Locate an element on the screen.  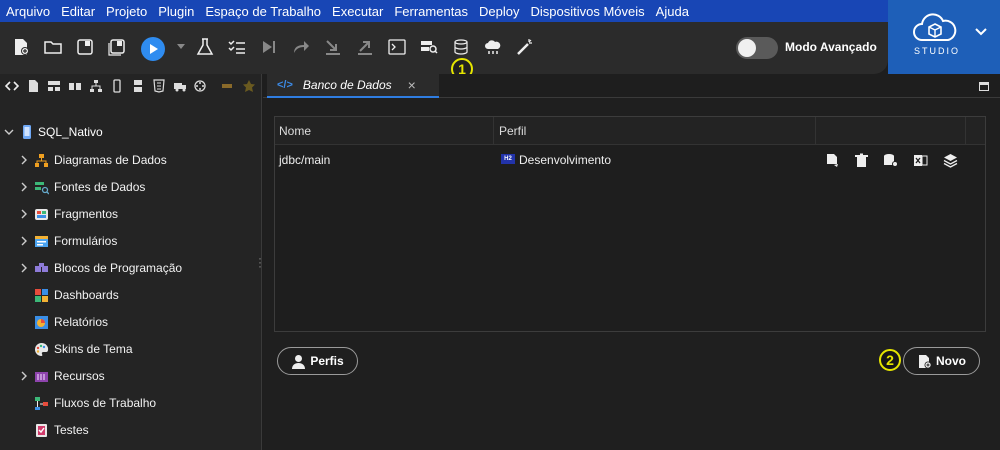
column-header-nome: Nome is located at coordinates (295, 131).